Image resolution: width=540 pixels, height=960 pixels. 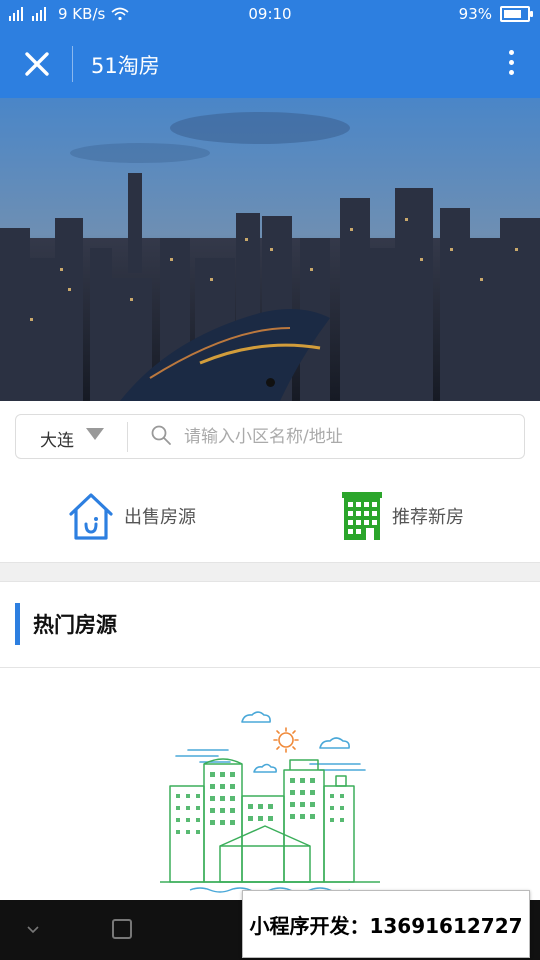 What do you see at coordinates (270, 802) in the screenshot?
I see `city-illustration` at bounding box center [270, 802].